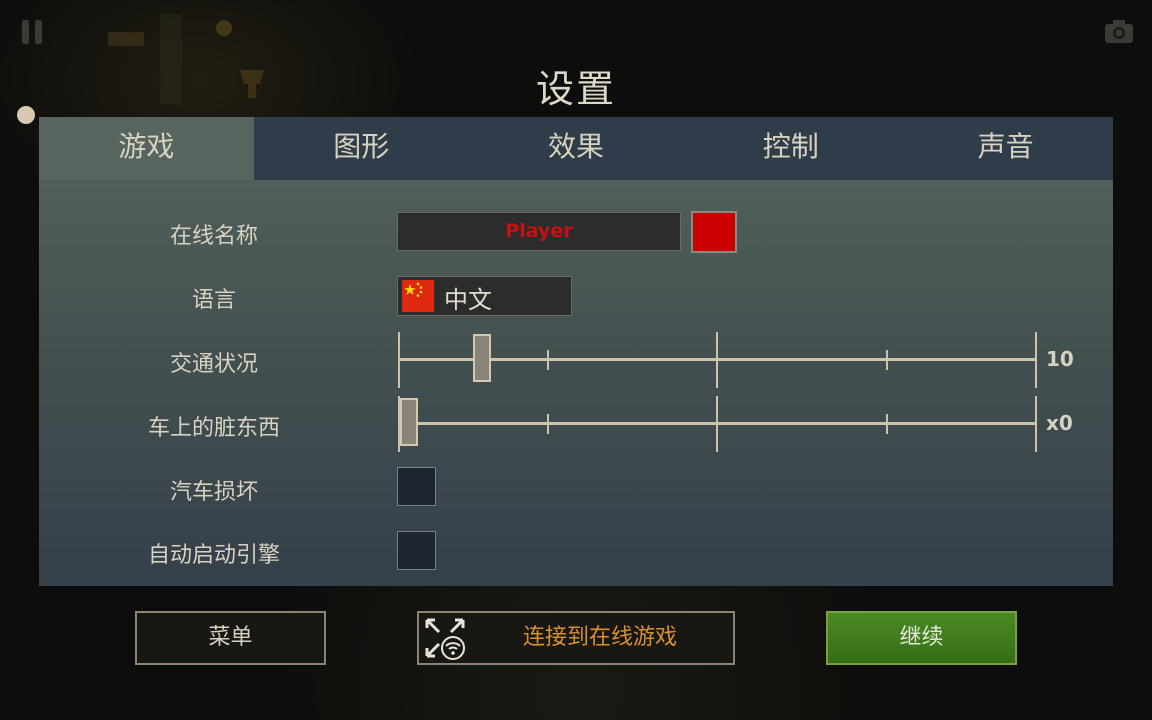  What do you see at coordinates (790, 148) in the screenshot?
I see `tab-controls: 控制` at bounding box center [790, 148].